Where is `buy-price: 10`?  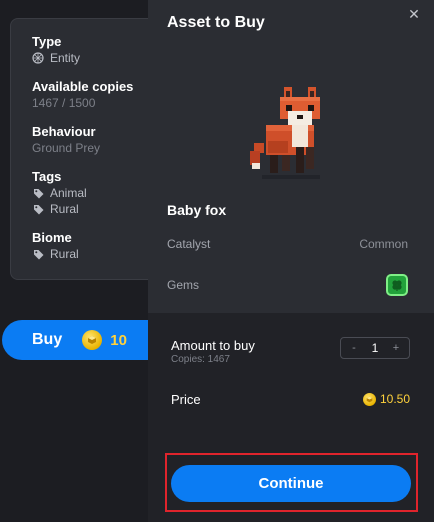 buy-price: 10 is located at coordinates (118, 340).